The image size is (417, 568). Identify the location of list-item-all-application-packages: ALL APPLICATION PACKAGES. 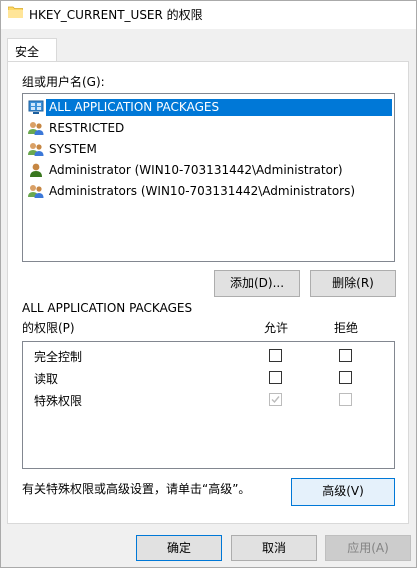
(210, 107).